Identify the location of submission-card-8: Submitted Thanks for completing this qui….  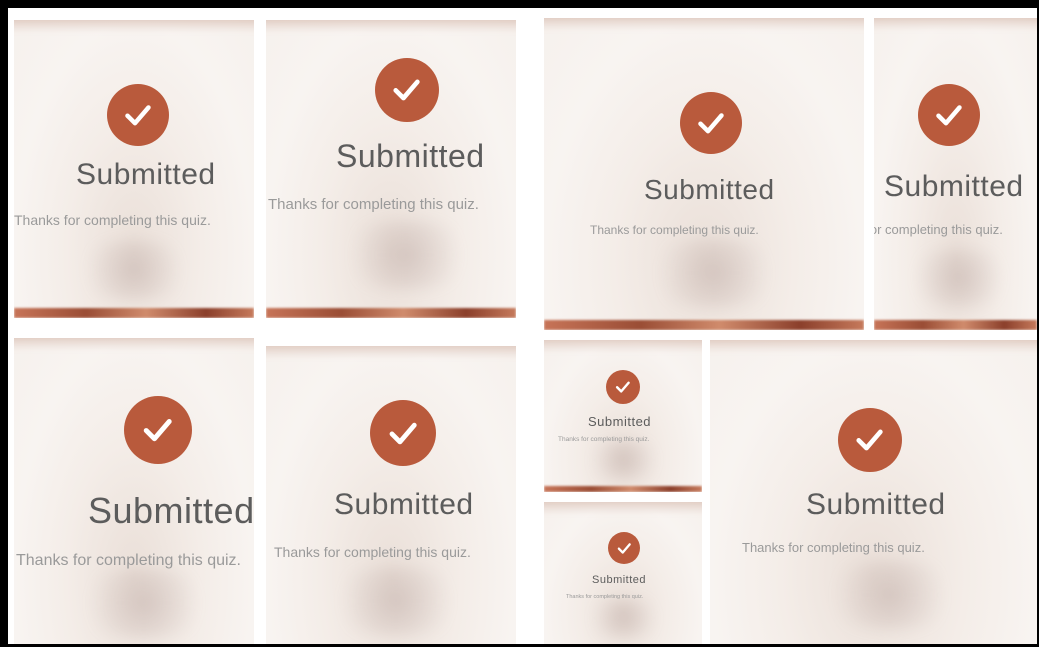
(623, 573).